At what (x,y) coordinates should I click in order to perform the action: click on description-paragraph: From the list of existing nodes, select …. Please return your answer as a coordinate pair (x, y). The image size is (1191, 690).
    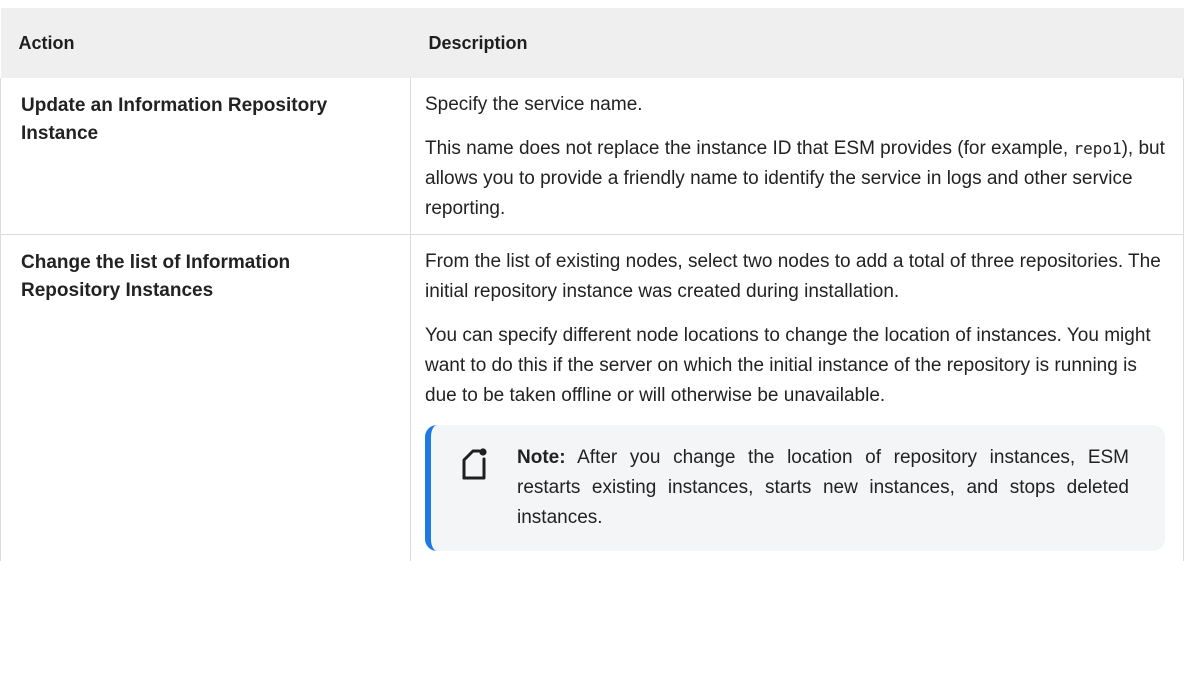
    Looking at the image, I should click on (793, 276).